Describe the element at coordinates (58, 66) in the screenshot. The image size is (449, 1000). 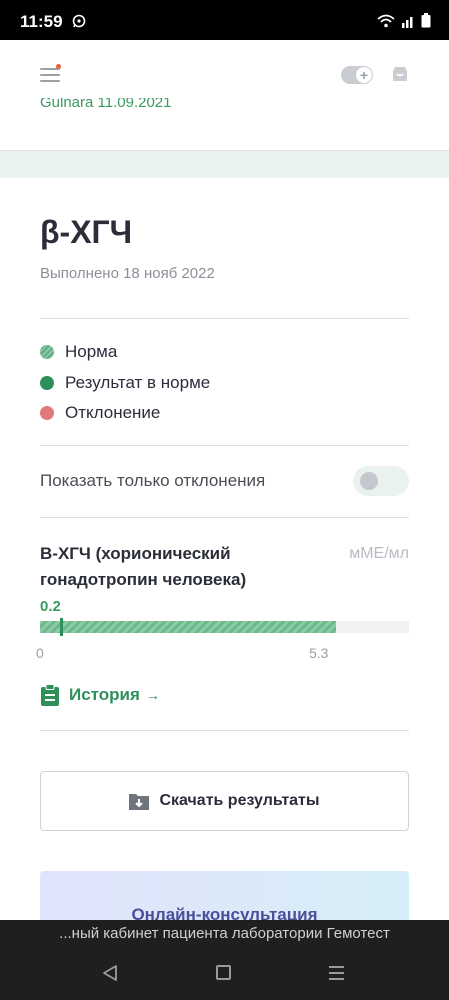
I see `notification-dot` at that location.